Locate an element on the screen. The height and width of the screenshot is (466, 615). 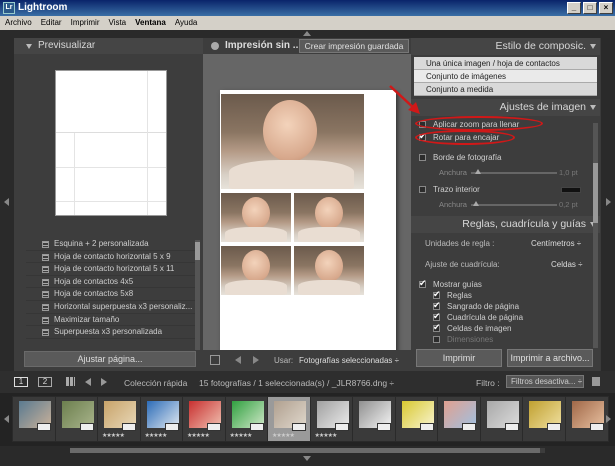
photo-border-width-slider is located at coordinates (514, 173).